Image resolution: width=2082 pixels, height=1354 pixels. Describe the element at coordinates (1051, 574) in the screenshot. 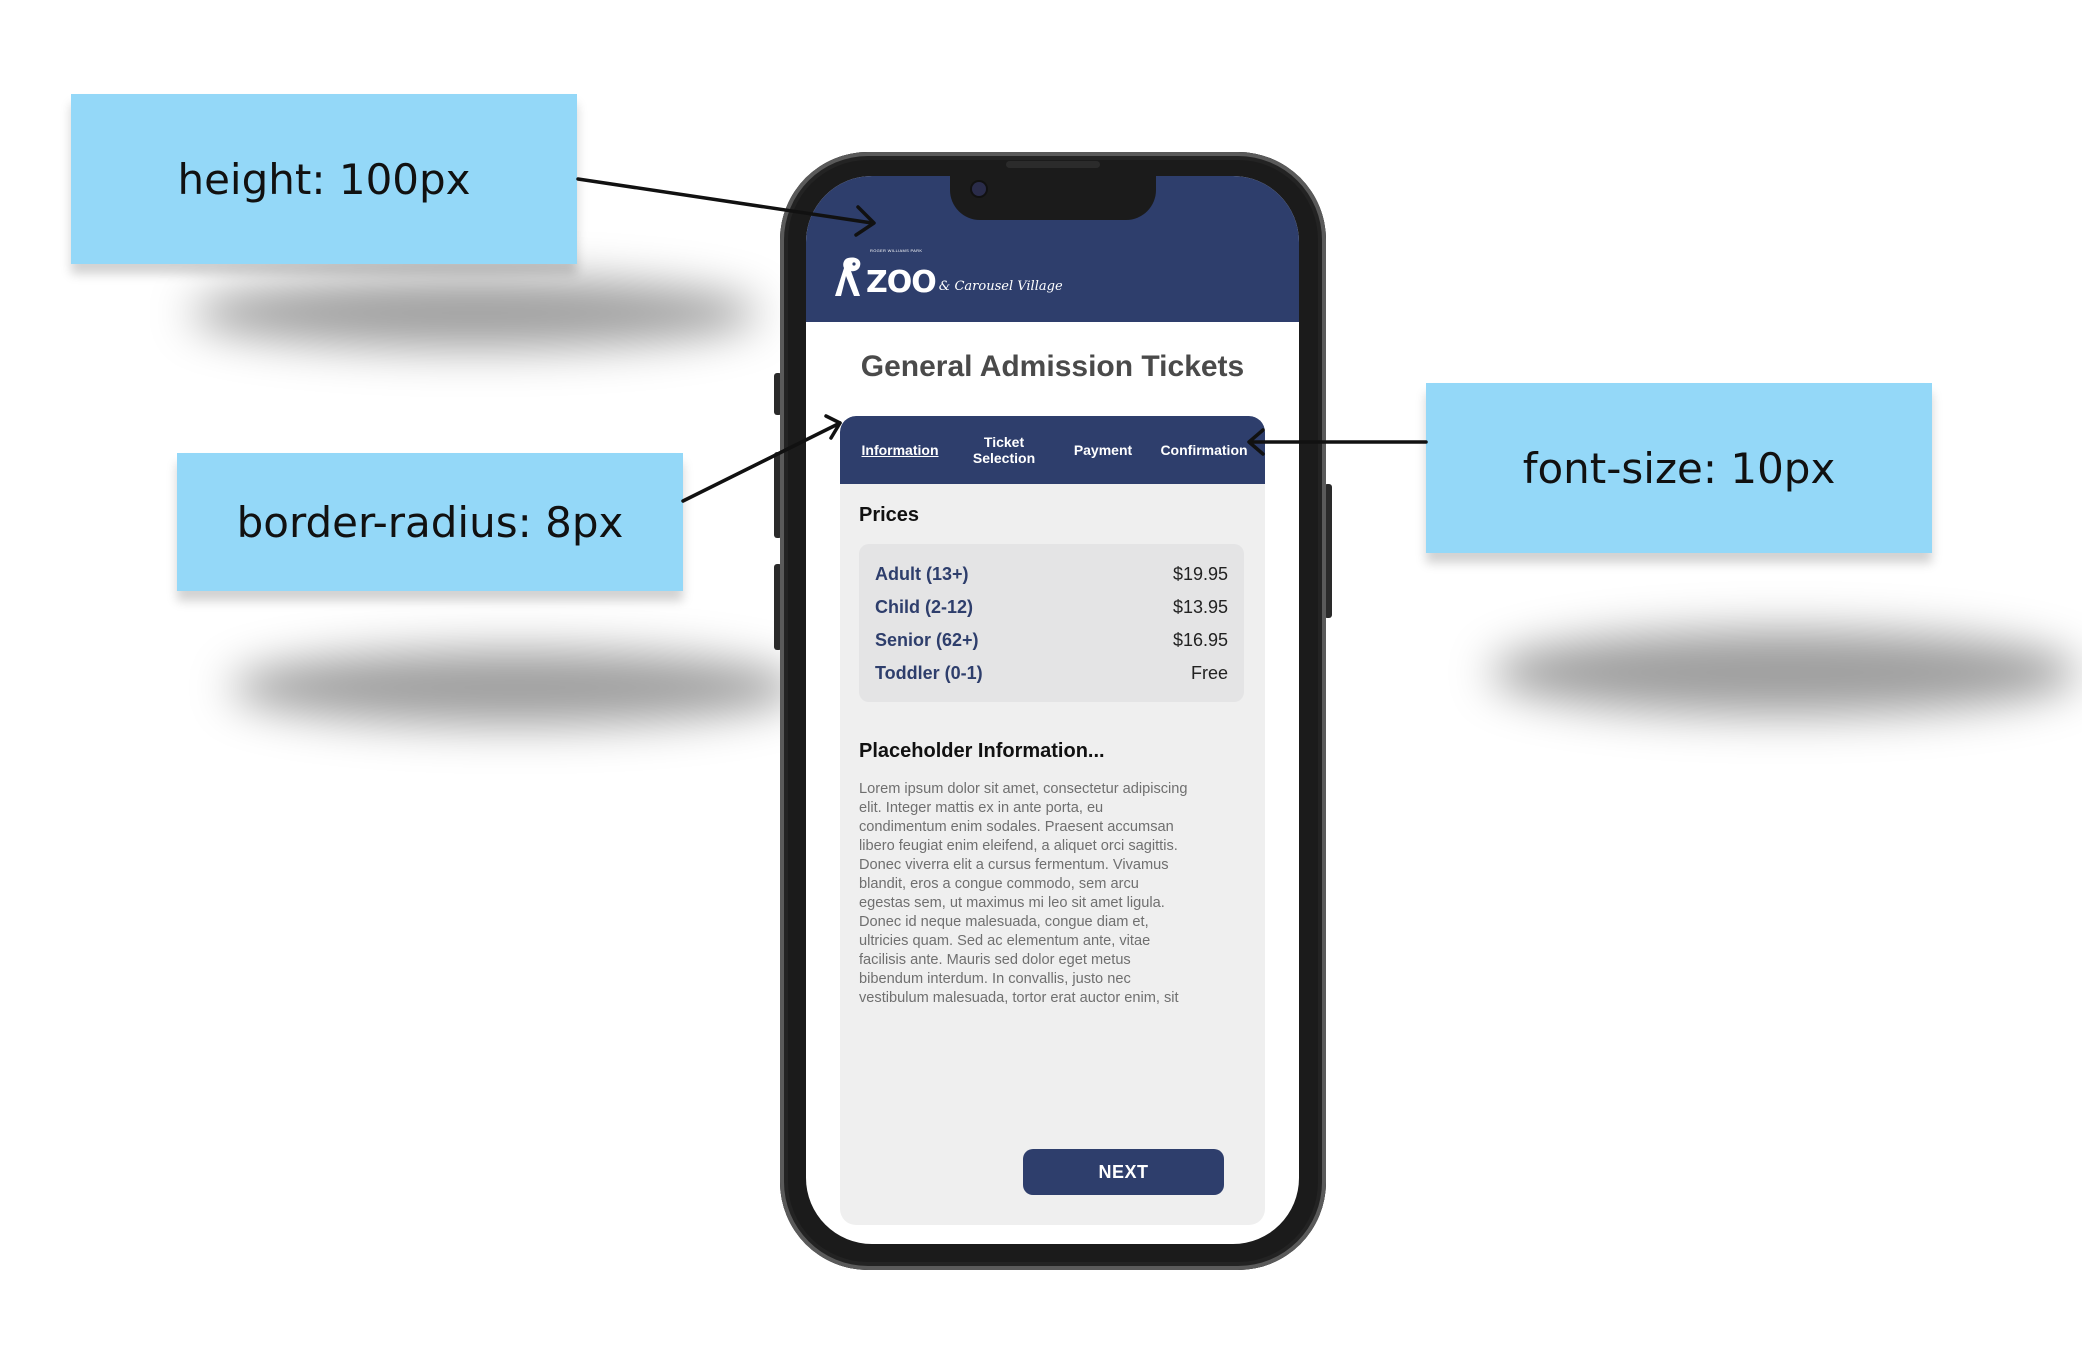

I see `price-row: Adult (13+) $19.95` at that location.